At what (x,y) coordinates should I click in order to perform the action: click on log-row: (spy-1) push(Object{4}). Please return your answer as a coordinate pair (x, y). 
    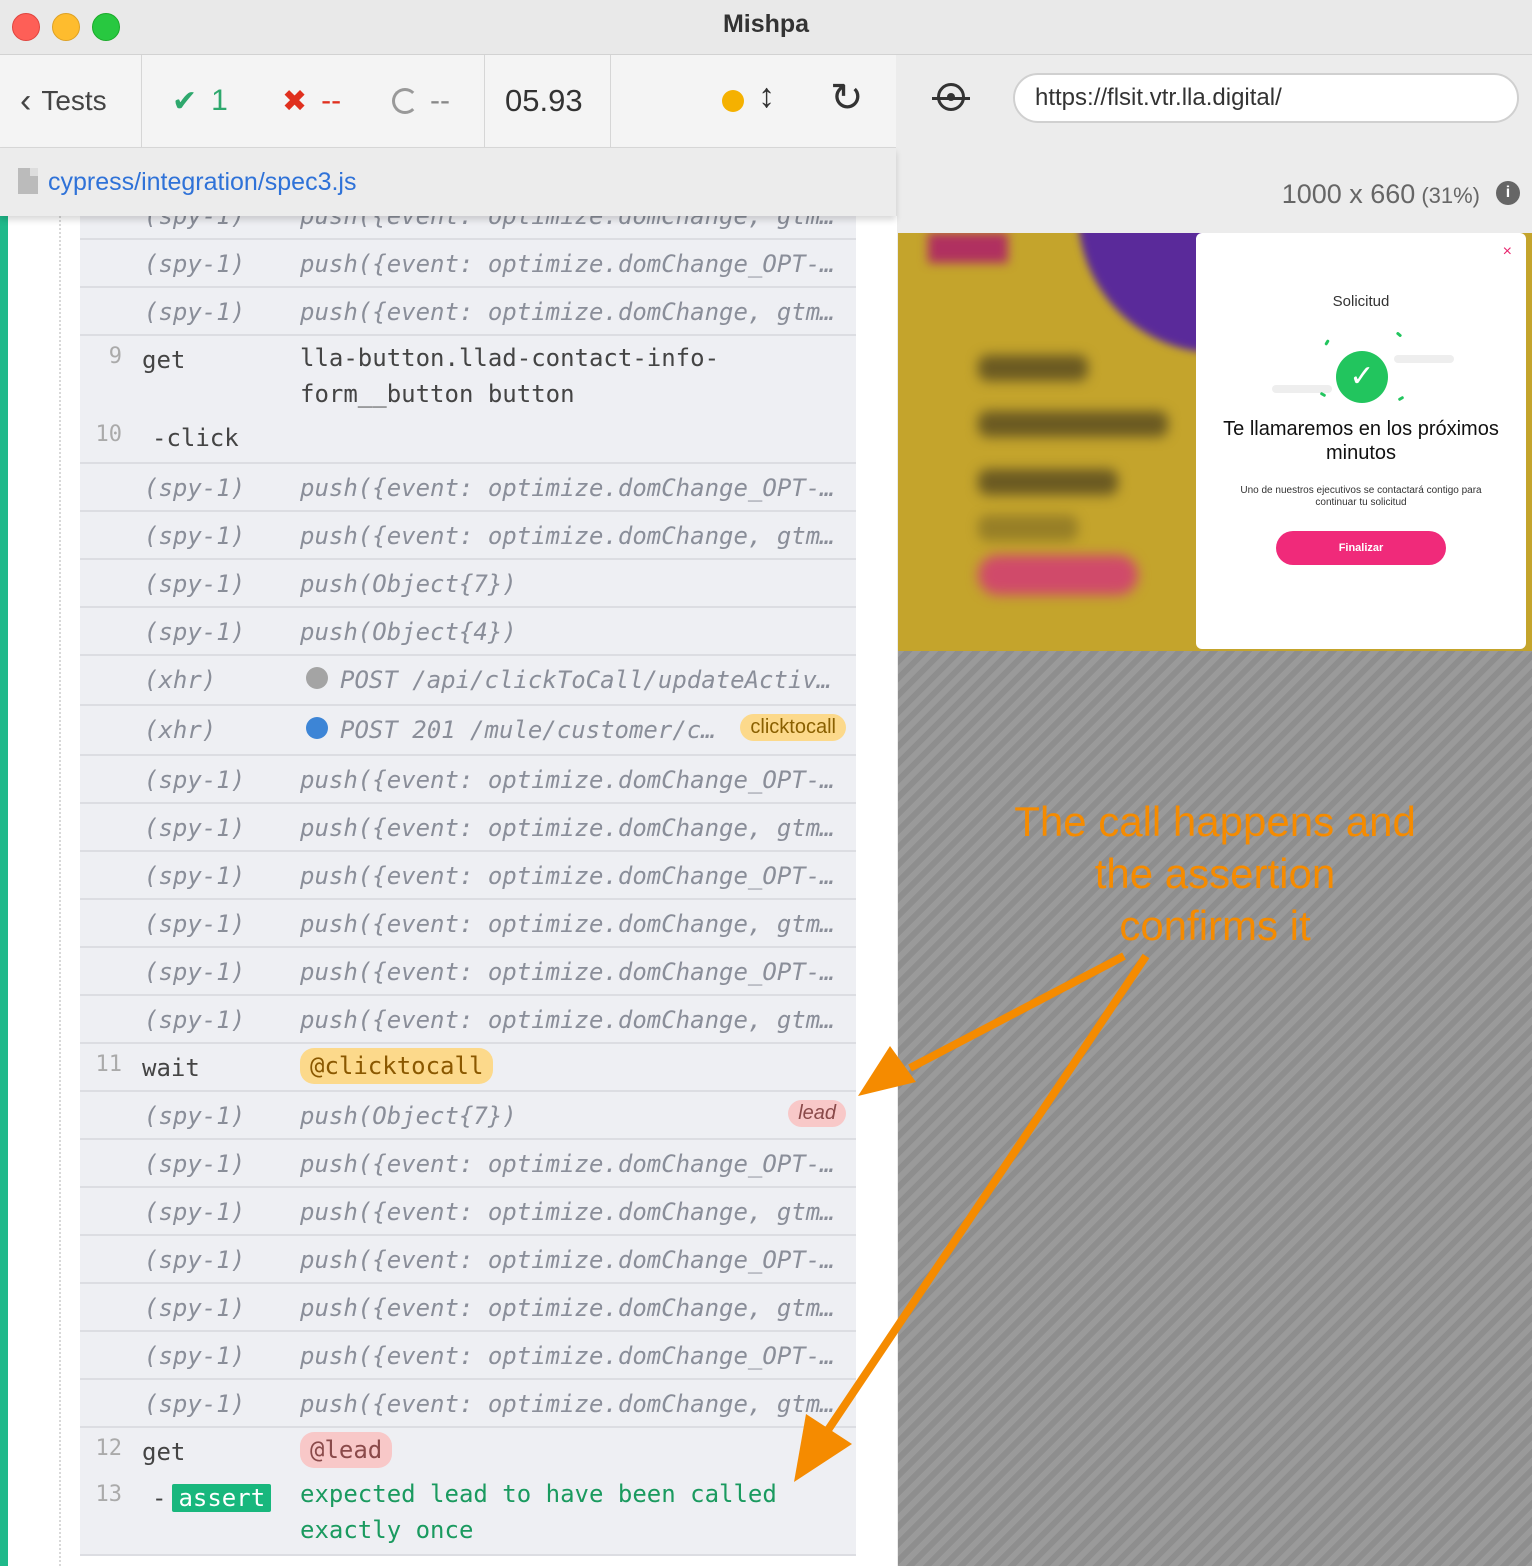
    Looking at the image, I should click on (468, 632).